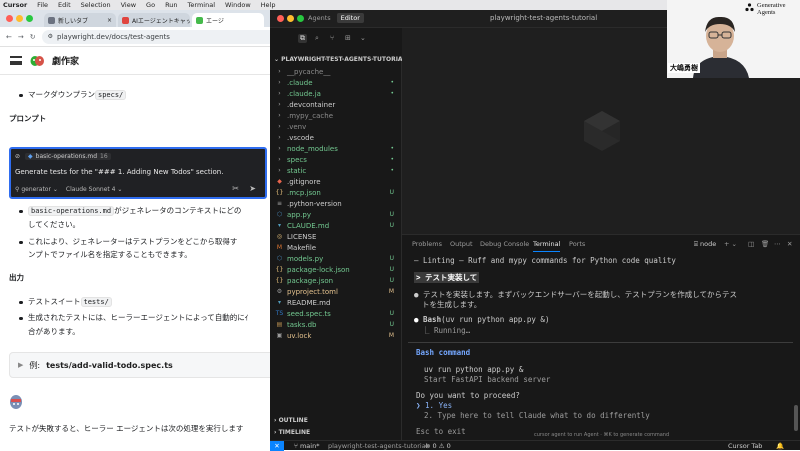  What do you see at coordinates (350, 18) in the screenshot?
I see `tab-editor: Editor` at bounding box center [350, 18].